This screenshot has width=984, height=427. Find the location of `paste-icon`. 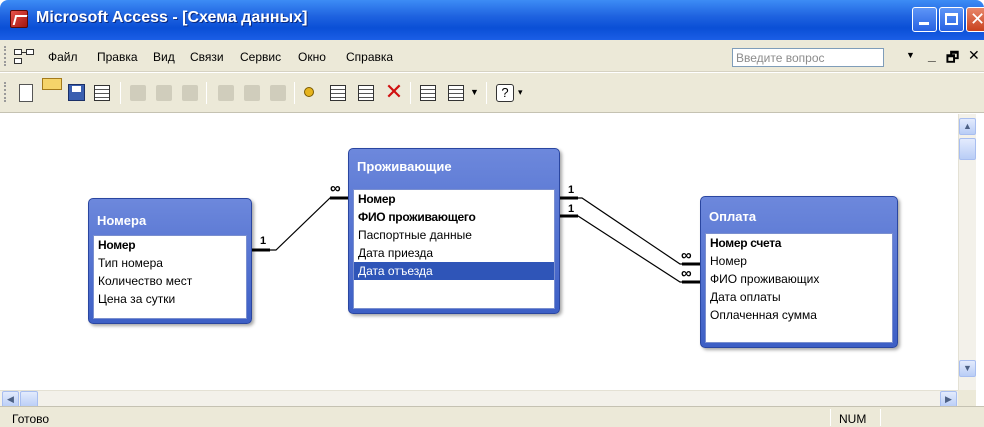

paste-icon is located at coordinates (278, 93).